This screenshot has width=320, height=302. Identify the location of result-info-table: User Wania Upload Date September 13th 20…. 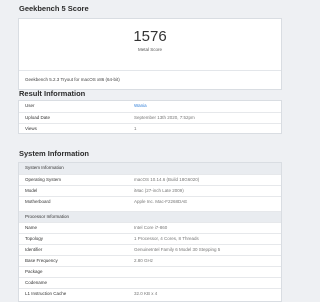
(150, 117).